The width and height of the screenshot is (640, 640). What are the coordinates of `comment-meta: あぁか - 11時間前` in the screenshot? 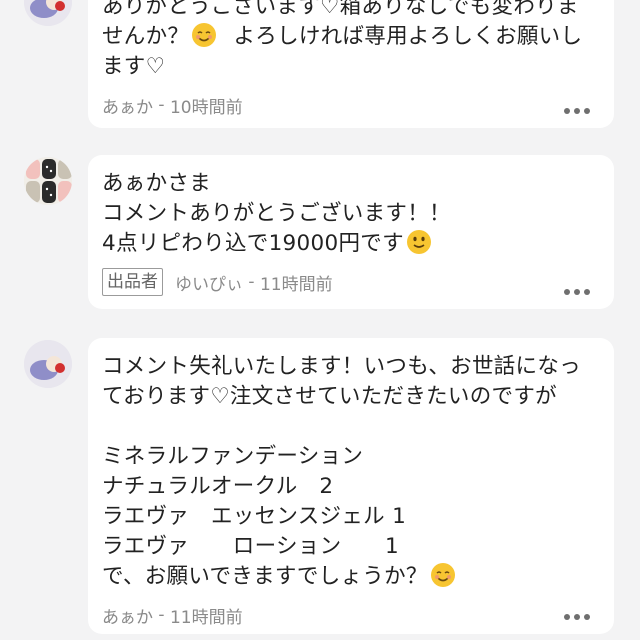 It's located at (351, 615).